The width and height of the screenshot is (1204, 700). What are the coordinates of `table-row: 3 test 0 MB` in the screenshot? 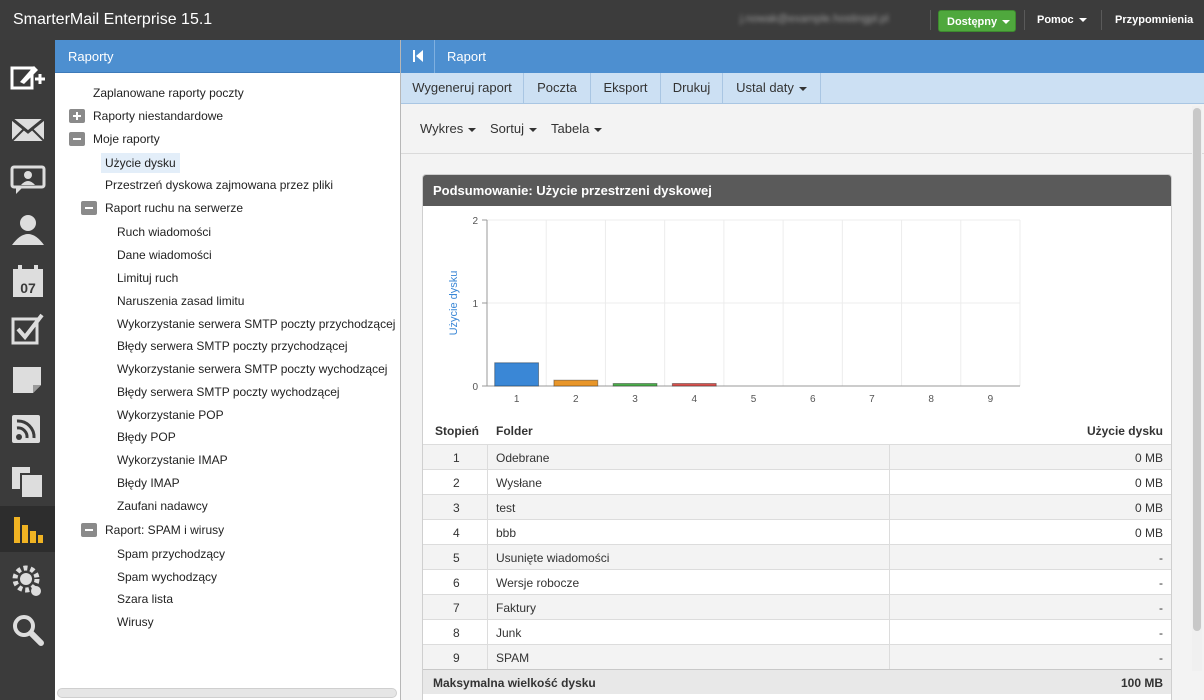 It's located at (797, 506).